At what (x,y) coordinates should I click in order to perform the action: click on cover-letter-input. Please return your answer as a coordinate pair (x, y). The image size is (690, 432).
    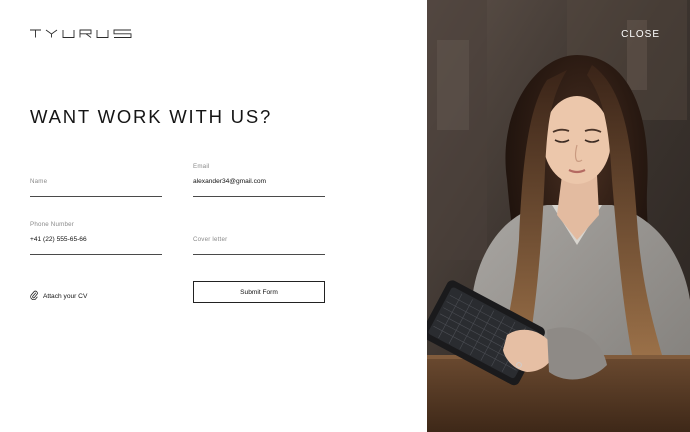
    Looking at the image, I should click on (259, 247).